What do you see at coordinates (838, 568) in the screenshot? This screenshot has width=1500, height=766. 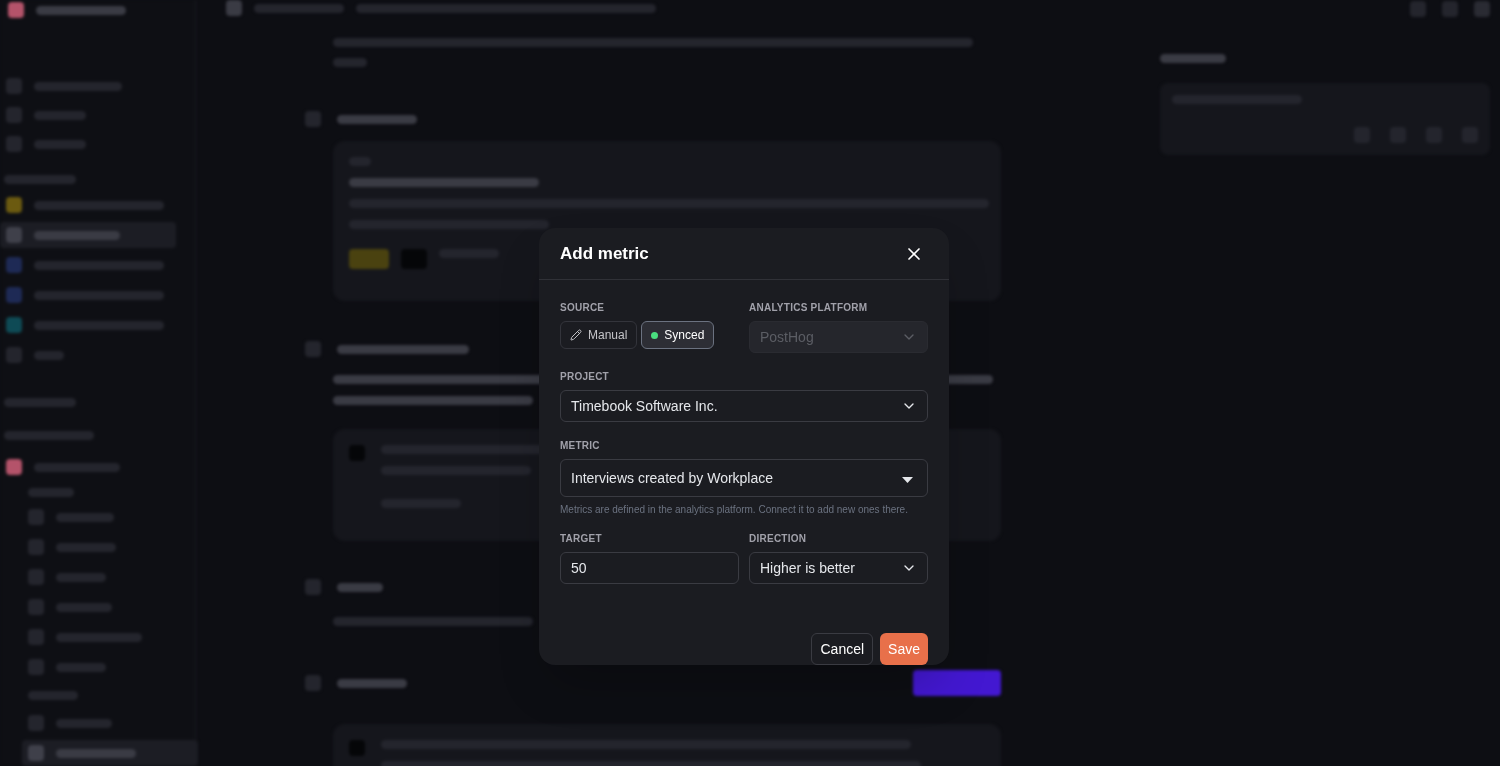 I see `select-field: Higher is better` at bounding box center [838, 568].